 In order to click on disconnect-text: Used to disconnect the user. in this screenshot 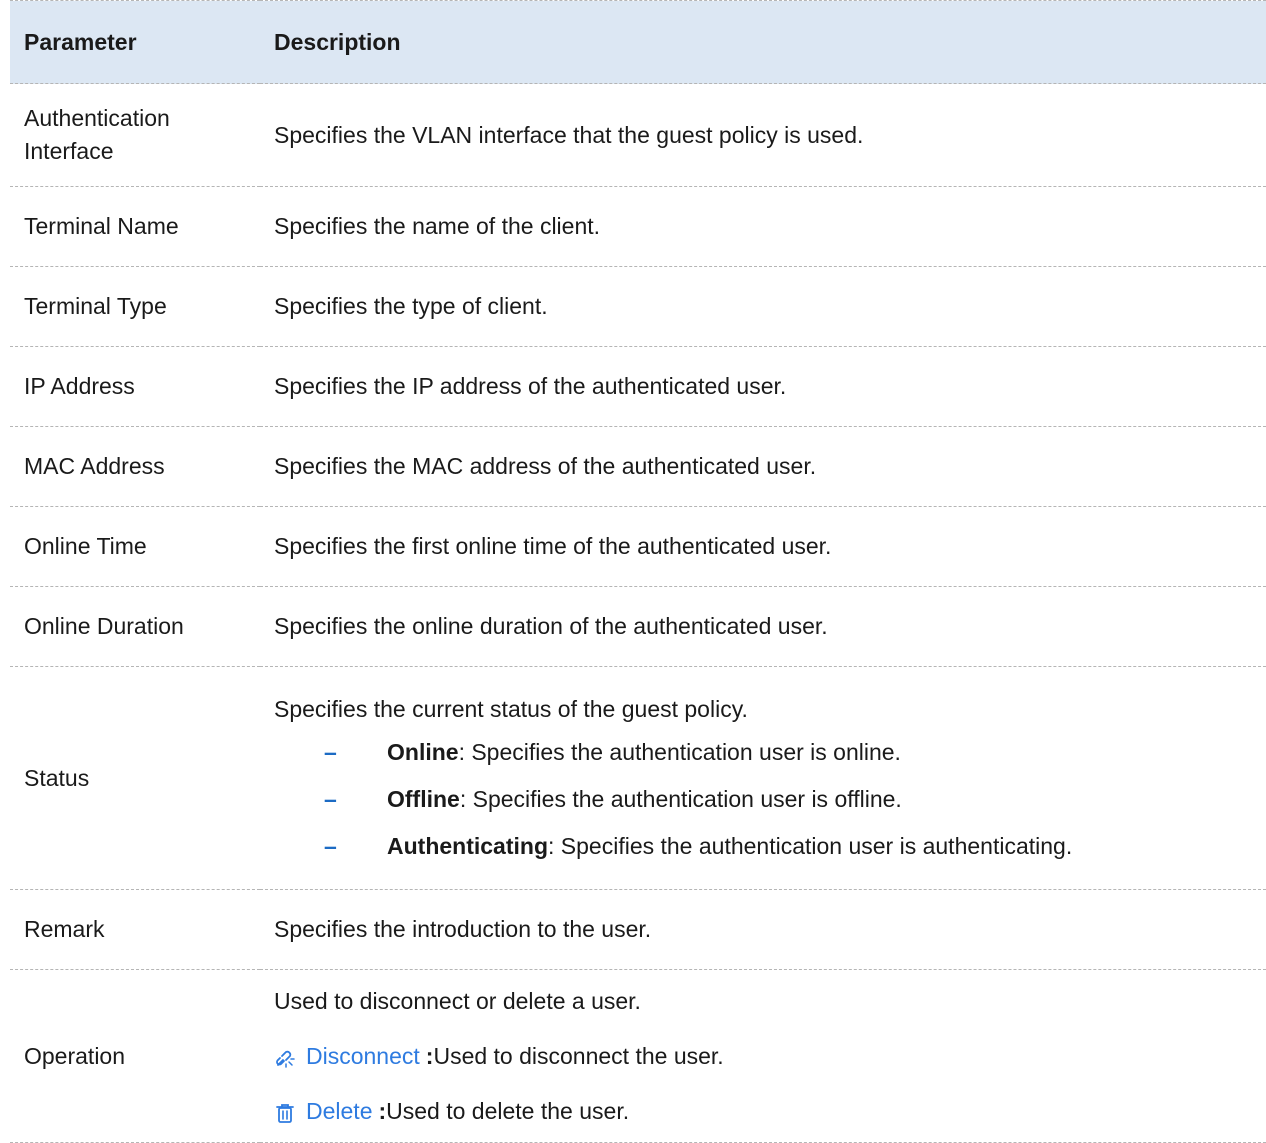, I will do `click(578, 1055)`.